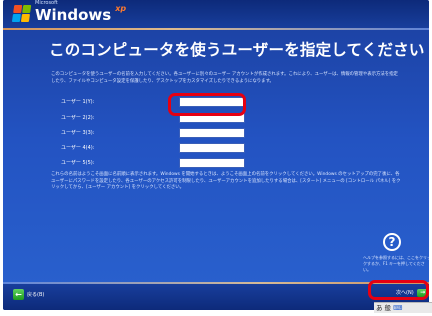 This screenshot has width=432, height=316. What do you see at coordinates (212, 102) in the screenshot?
I see `user-1-input` at bounding box center [212, 102].